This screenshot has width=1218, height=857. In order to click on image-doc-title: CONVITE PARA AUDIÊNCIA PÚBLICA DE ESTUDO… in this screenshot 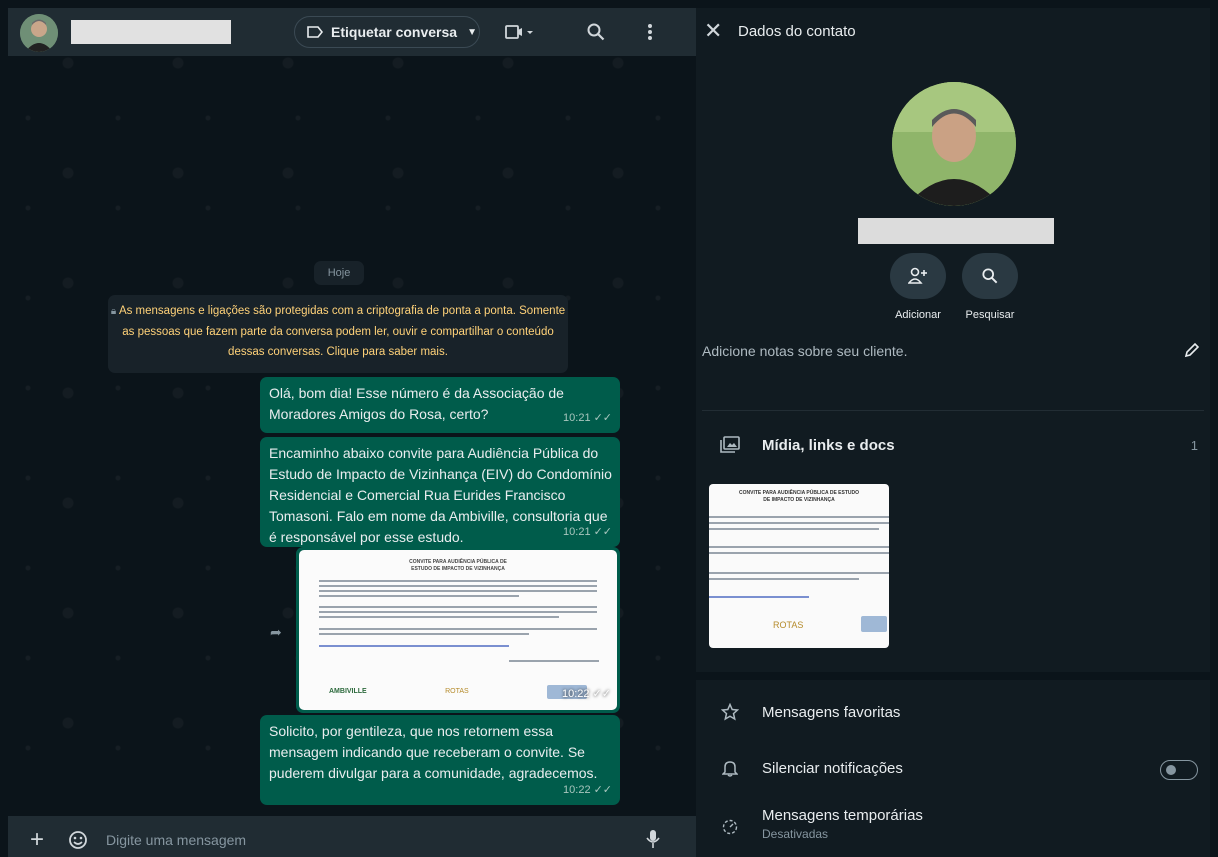, I will do `click(458, 565)`.